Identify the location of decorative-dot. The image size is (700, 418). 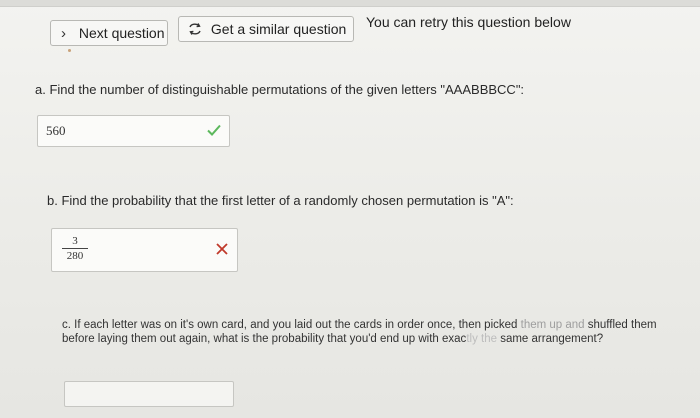
(69, 50).